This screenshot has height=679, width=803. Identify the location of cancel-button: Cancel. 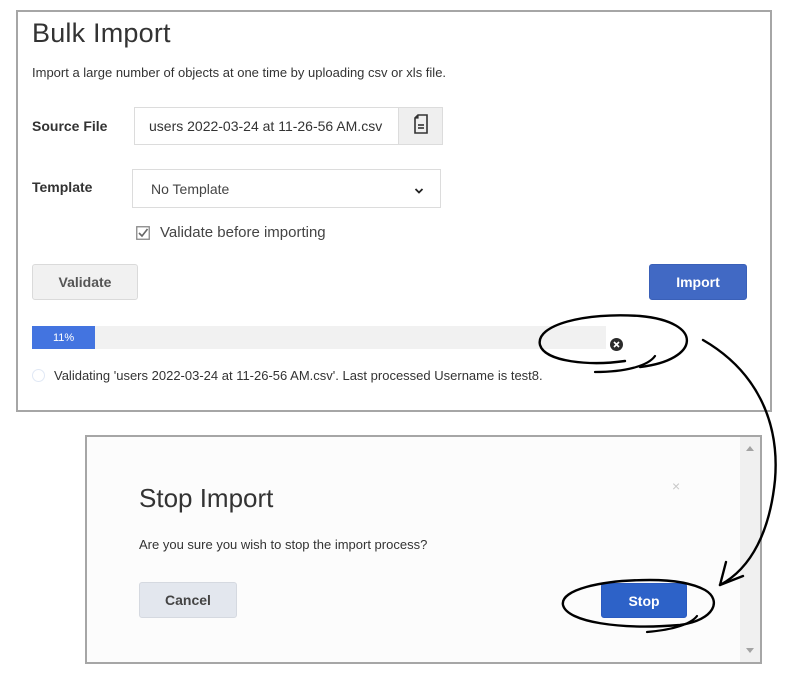
(188, 600).